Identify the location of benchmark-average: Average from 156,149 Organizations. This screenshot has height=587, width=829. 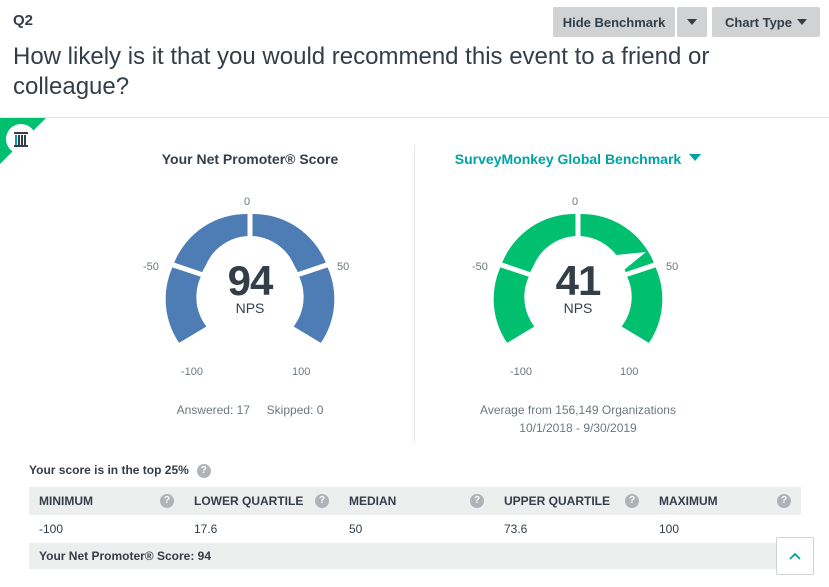
(578, 410).